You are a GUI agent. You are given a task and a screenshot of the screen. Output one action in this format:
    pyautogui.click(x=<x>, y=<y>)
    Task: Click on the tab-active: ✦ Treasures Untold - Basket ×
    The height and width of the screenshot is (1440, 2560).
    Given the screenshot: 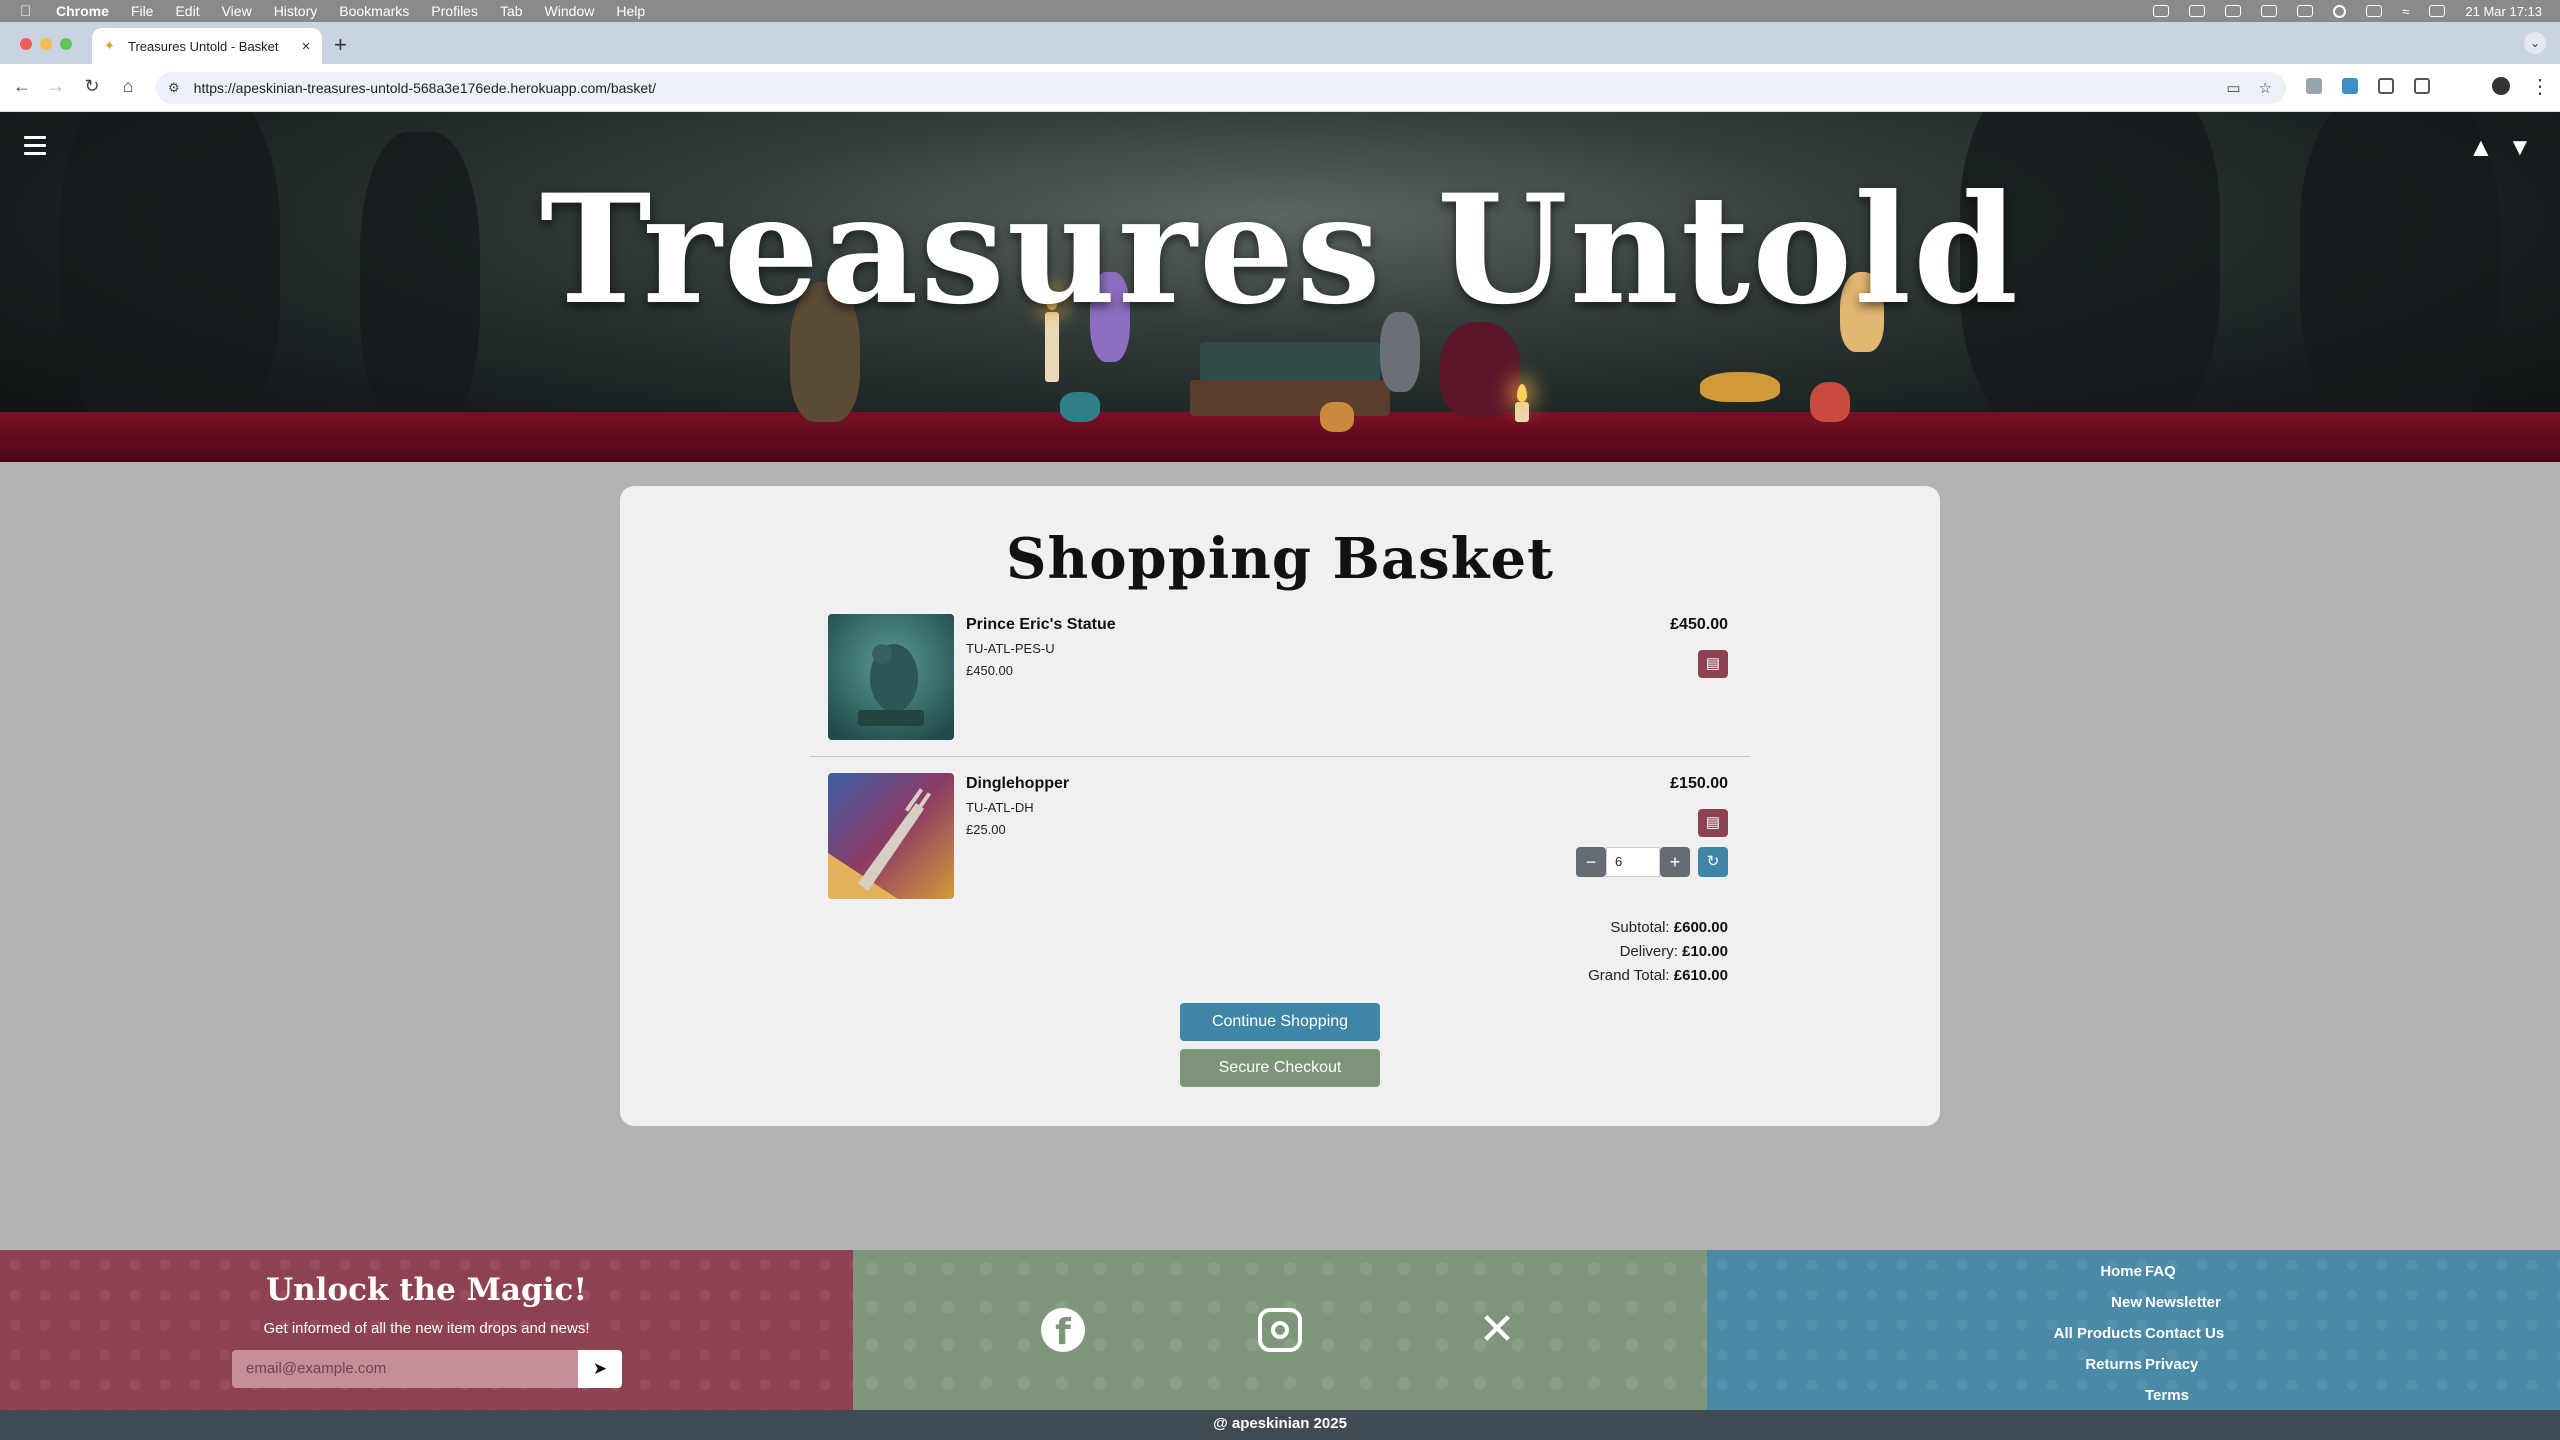 What is the action you would take?
    pyautogui.click(x=207, y=46)
    